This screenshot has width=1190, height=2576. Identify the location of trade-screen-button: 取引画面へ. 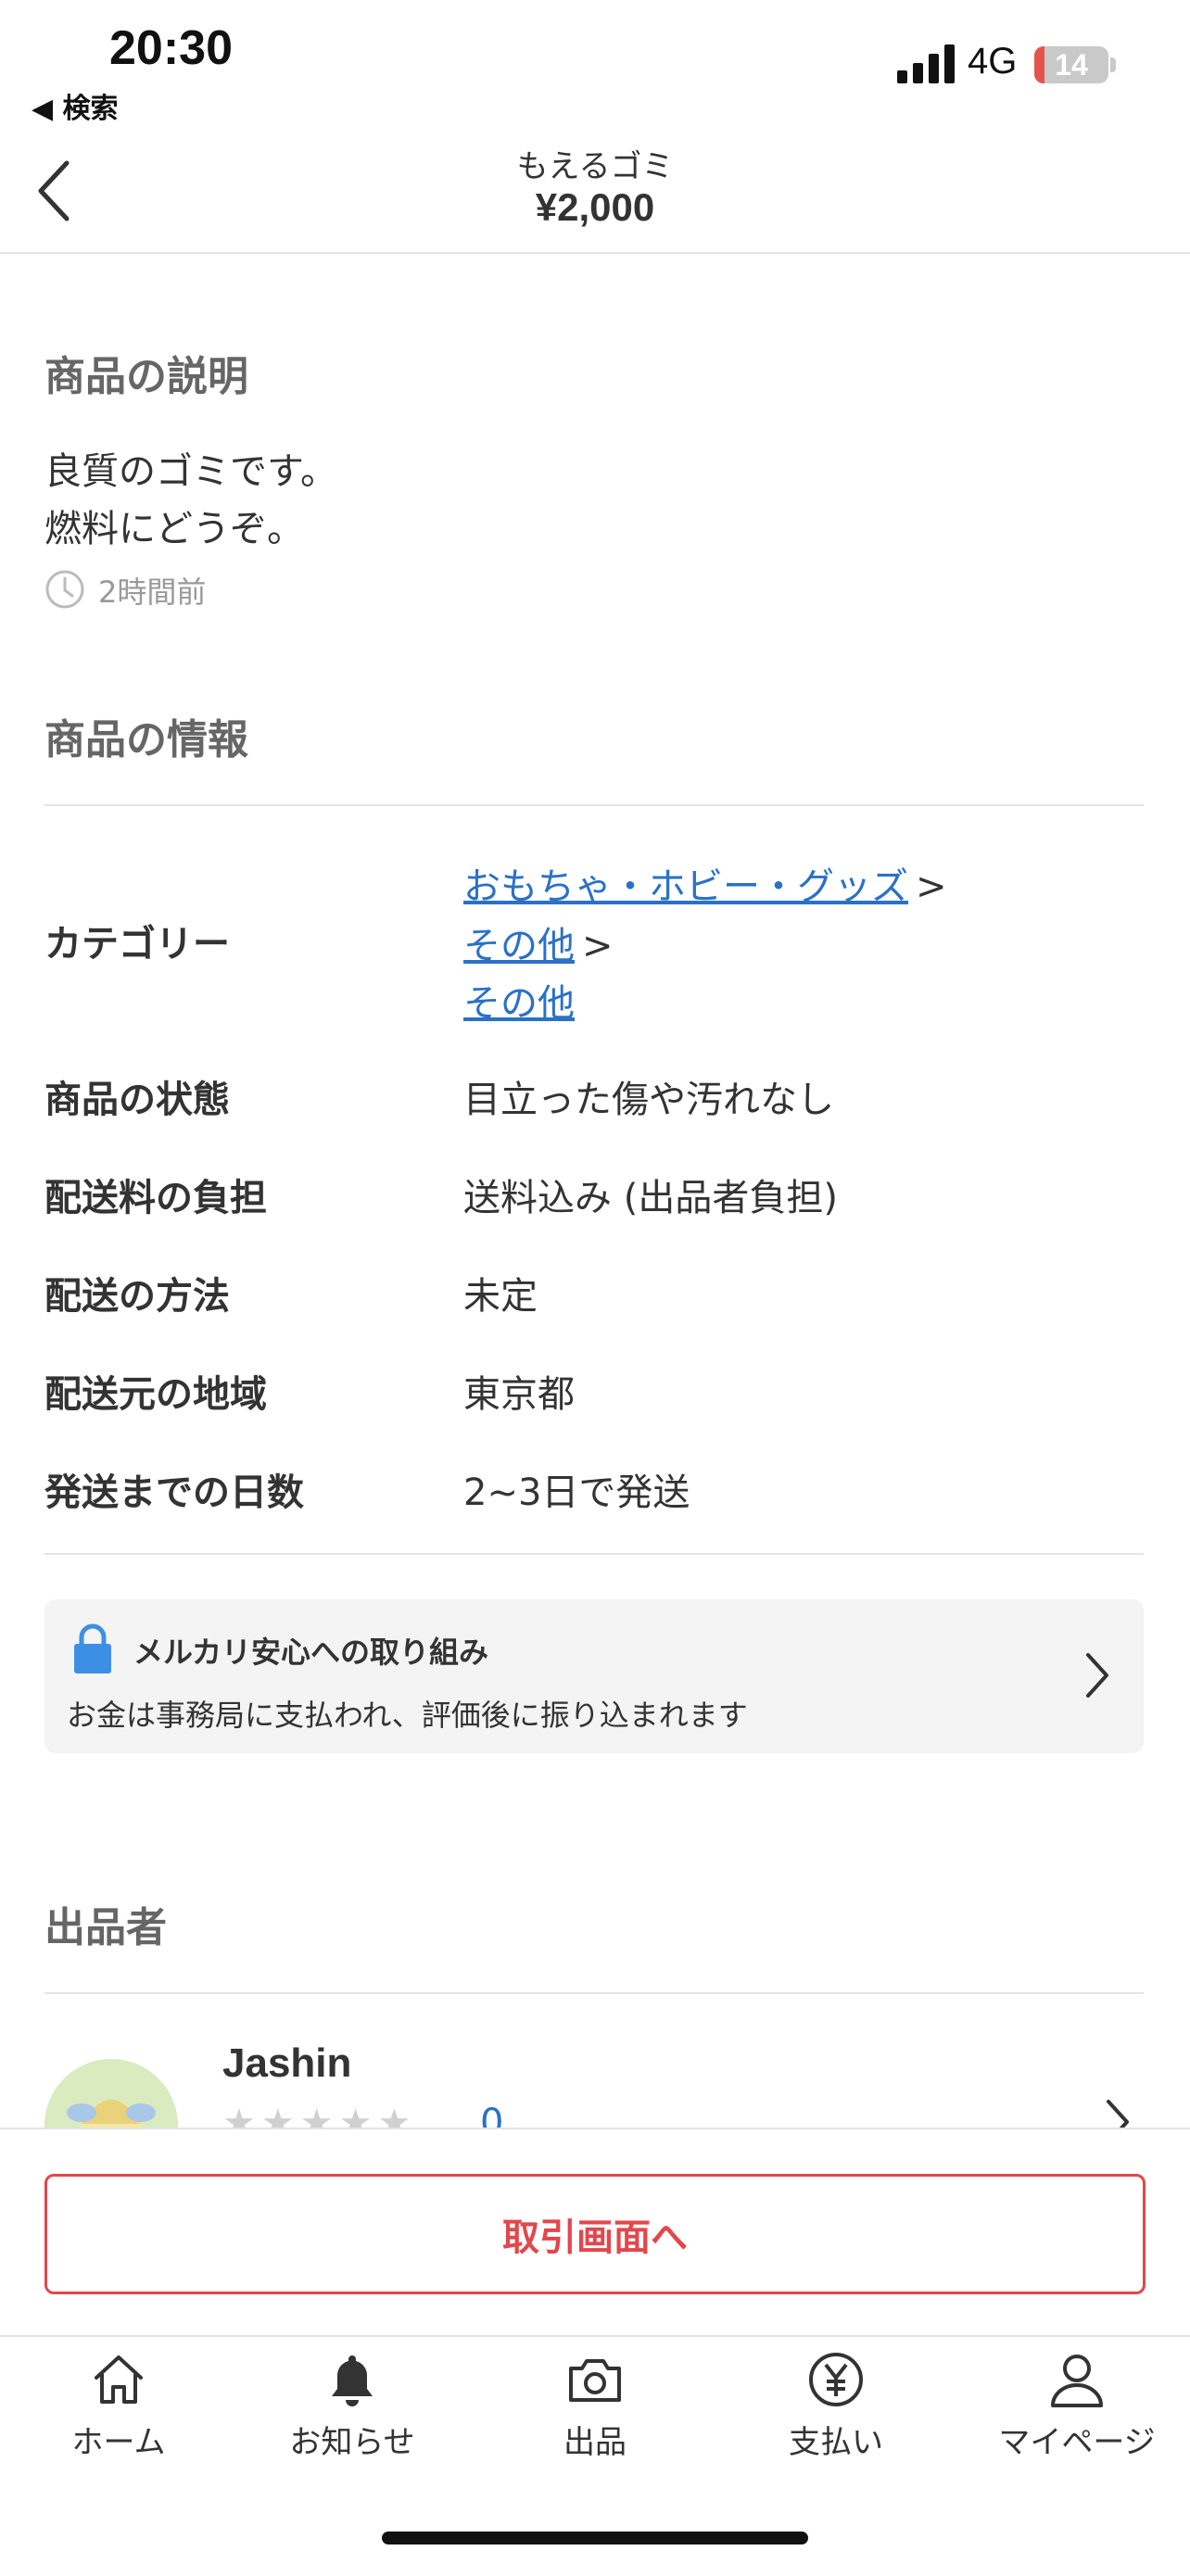
(595, 2234).